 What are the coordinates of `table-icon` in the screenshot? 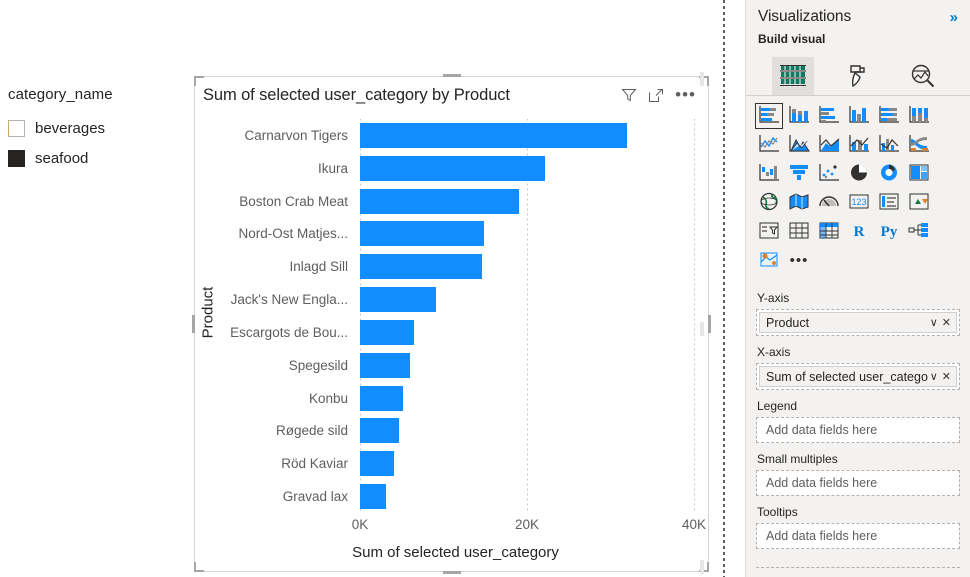 It's located at (799, 232).